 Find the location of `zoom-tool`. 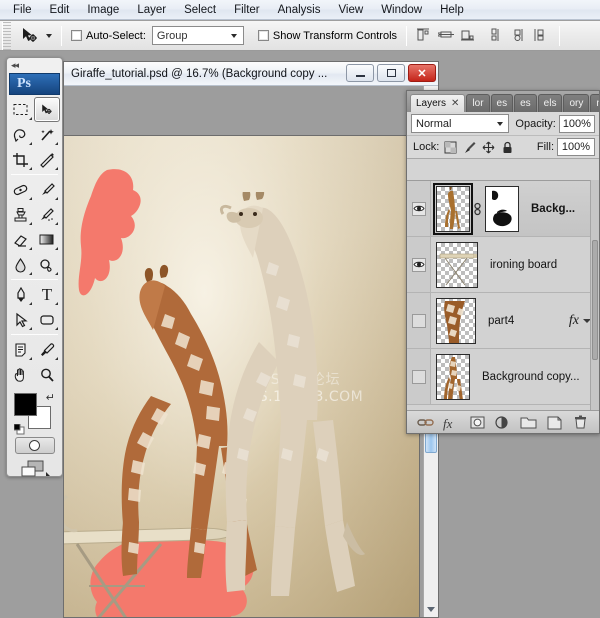

zoom-tool is located at coordinates (47, 374).